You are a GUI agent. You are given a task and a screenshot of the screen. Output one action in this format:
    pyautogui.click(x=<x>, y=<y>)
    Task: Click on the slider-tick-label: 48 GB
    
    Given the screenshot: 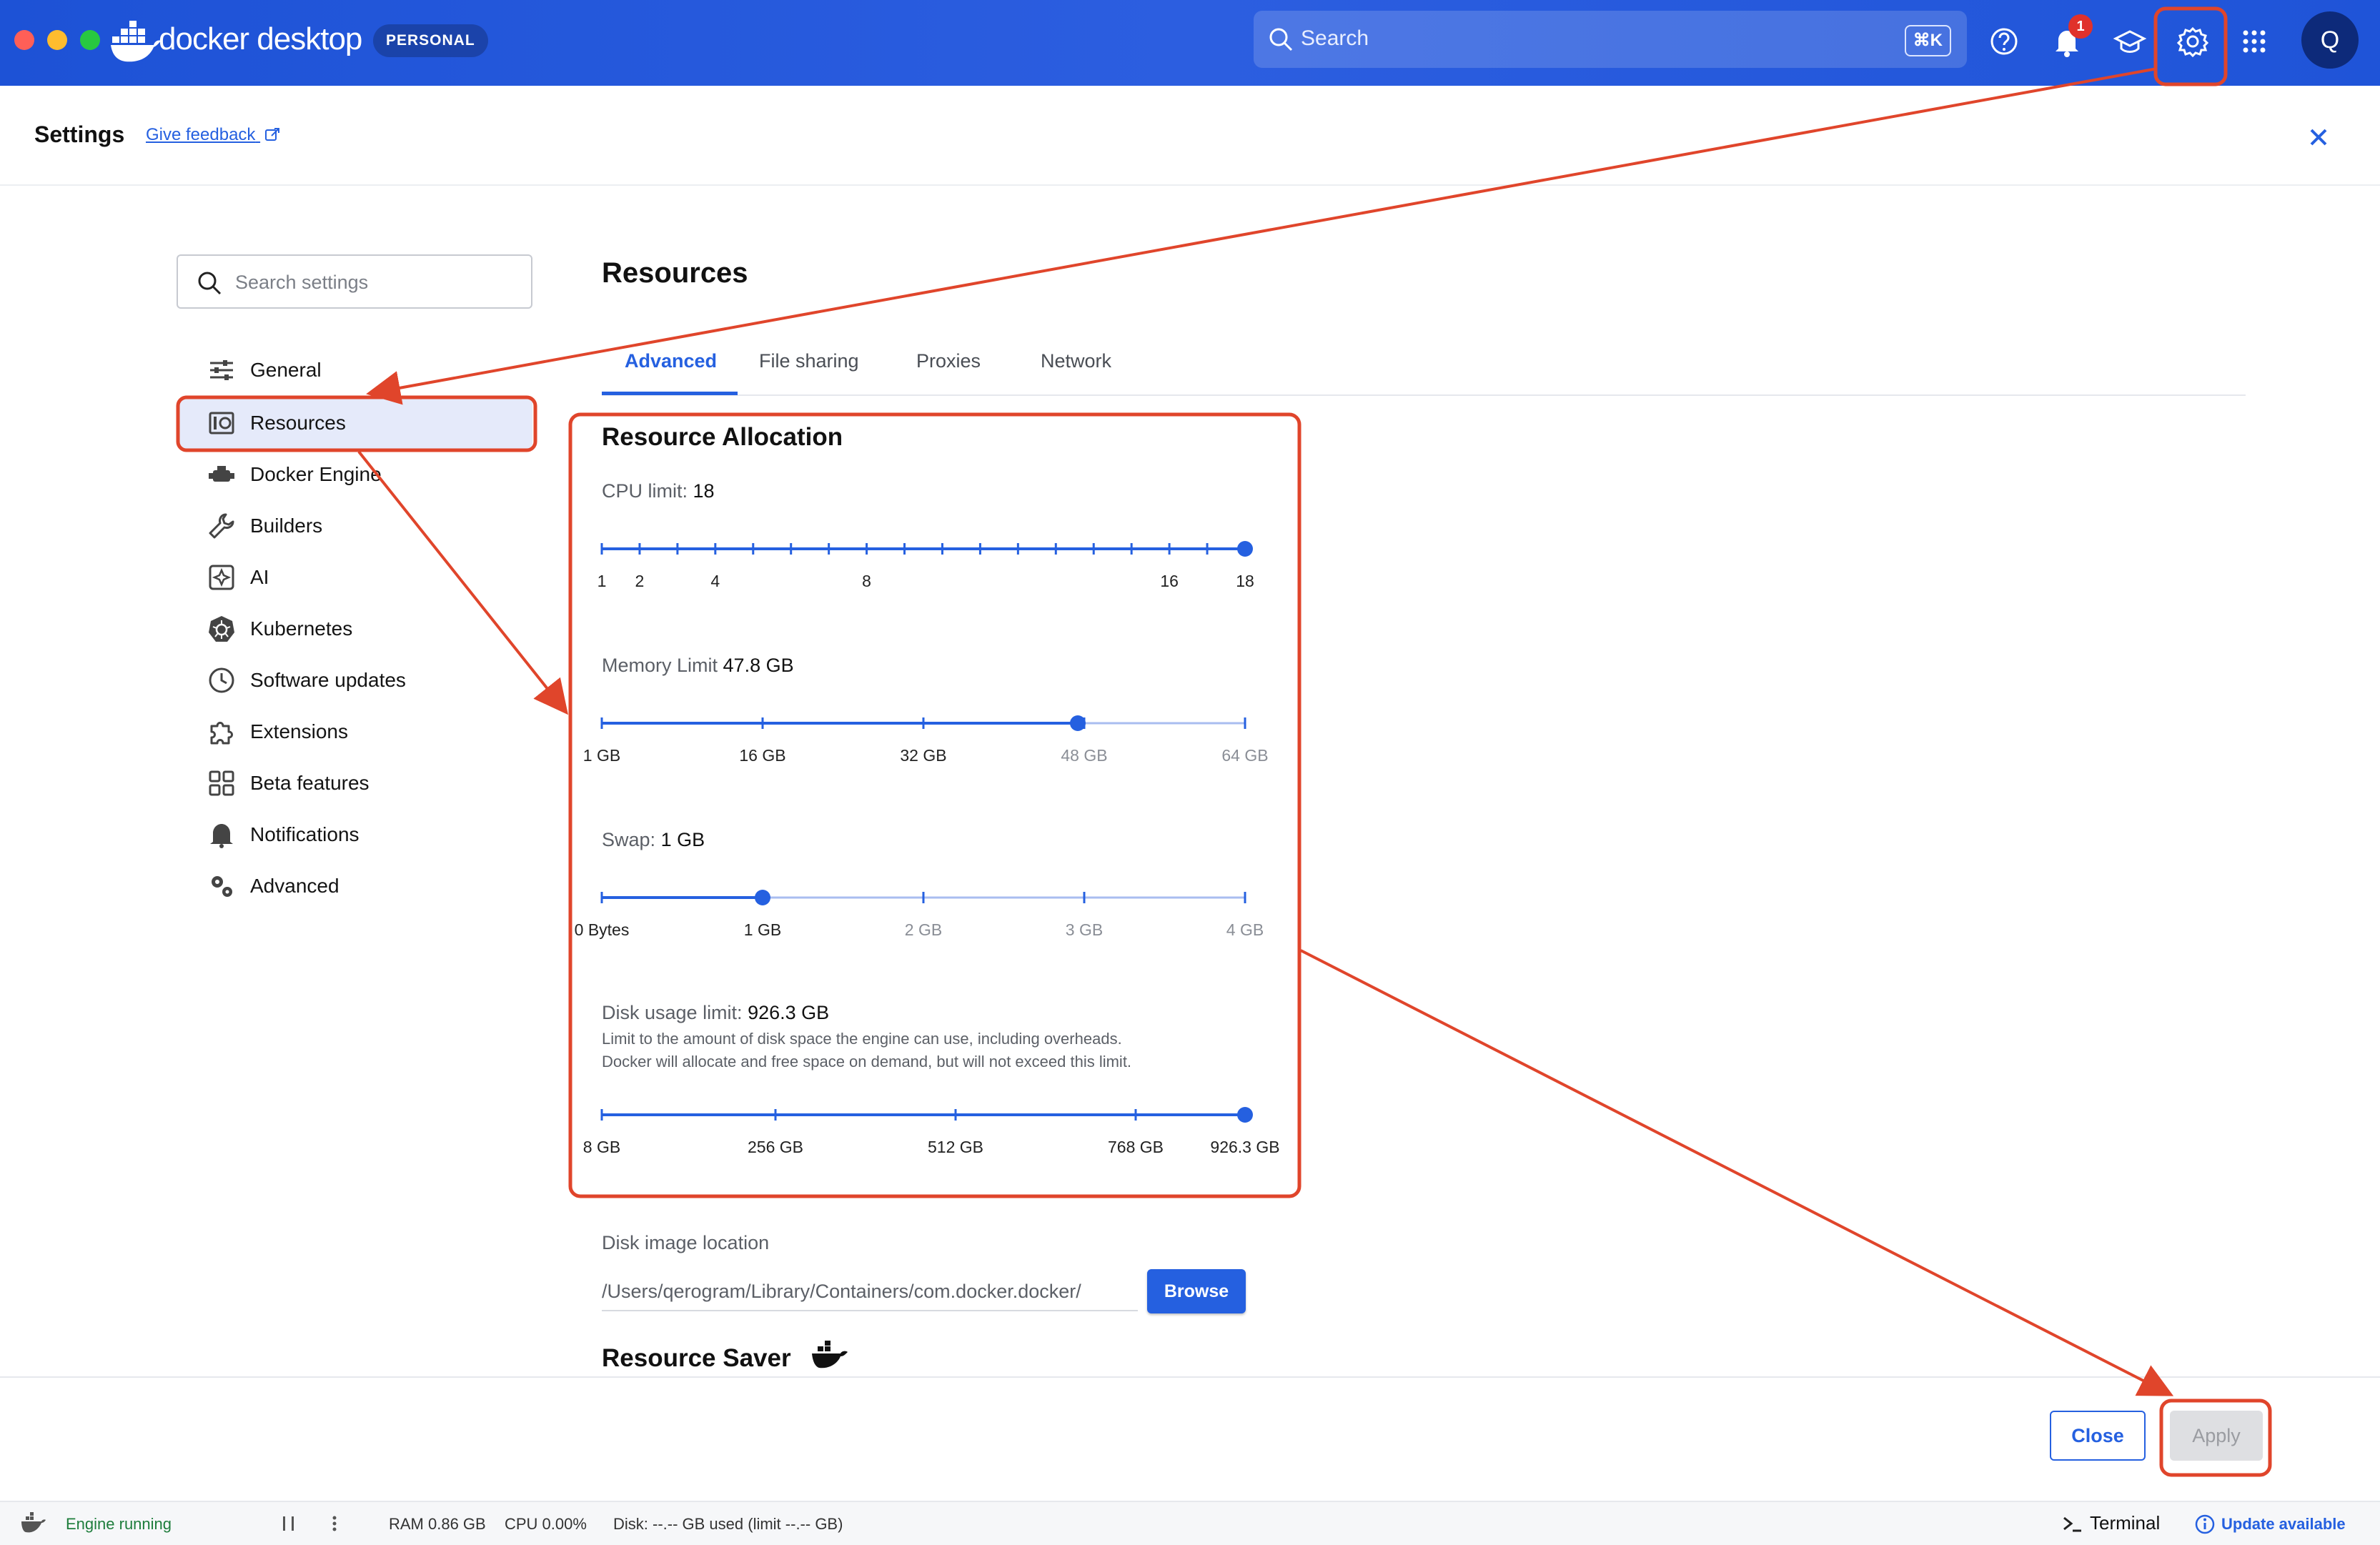 What is the action you would take?
    pyautogui.click(x=1084, y=755)
    